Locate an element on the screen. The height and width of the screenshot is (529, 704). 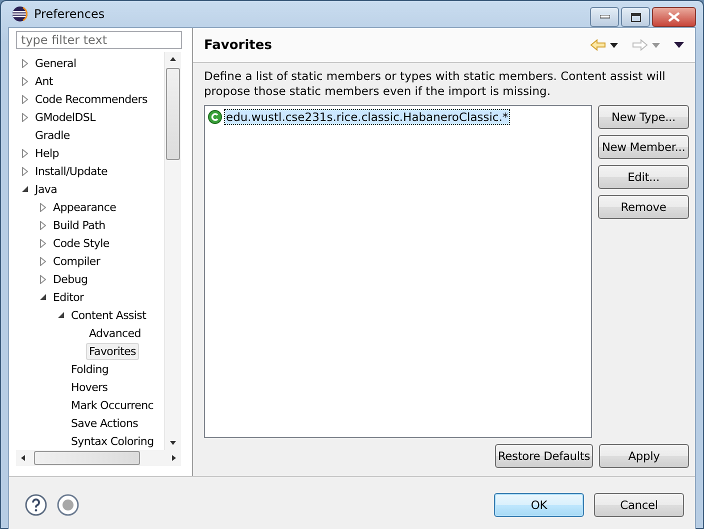
tree-item: Ant is located at coordinates (44, 81).